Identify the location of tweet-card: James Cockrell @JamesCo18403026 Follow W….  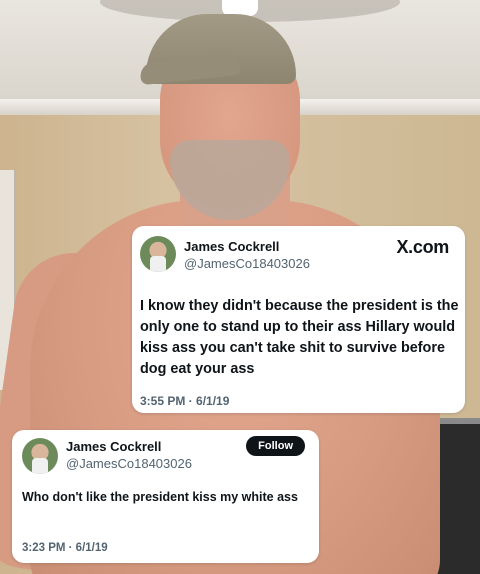
(165, 496).